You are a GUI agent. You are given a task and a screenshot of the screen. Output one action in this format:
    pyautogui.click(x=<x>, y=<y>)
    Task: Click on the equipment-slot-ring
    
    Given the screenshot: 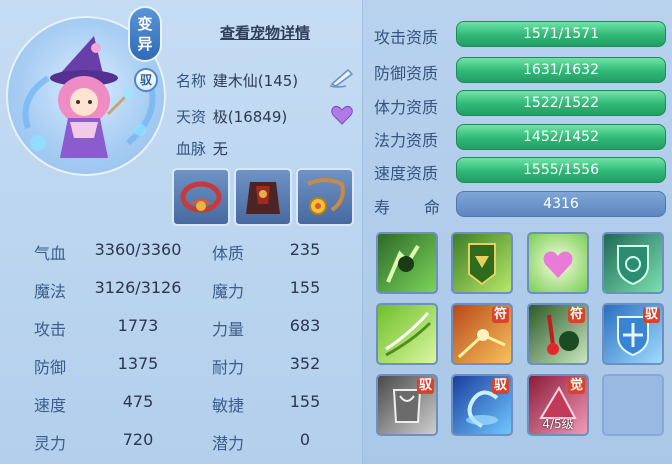 What is the action you would take?
    pyautogui.click(x=325, y=197)
    